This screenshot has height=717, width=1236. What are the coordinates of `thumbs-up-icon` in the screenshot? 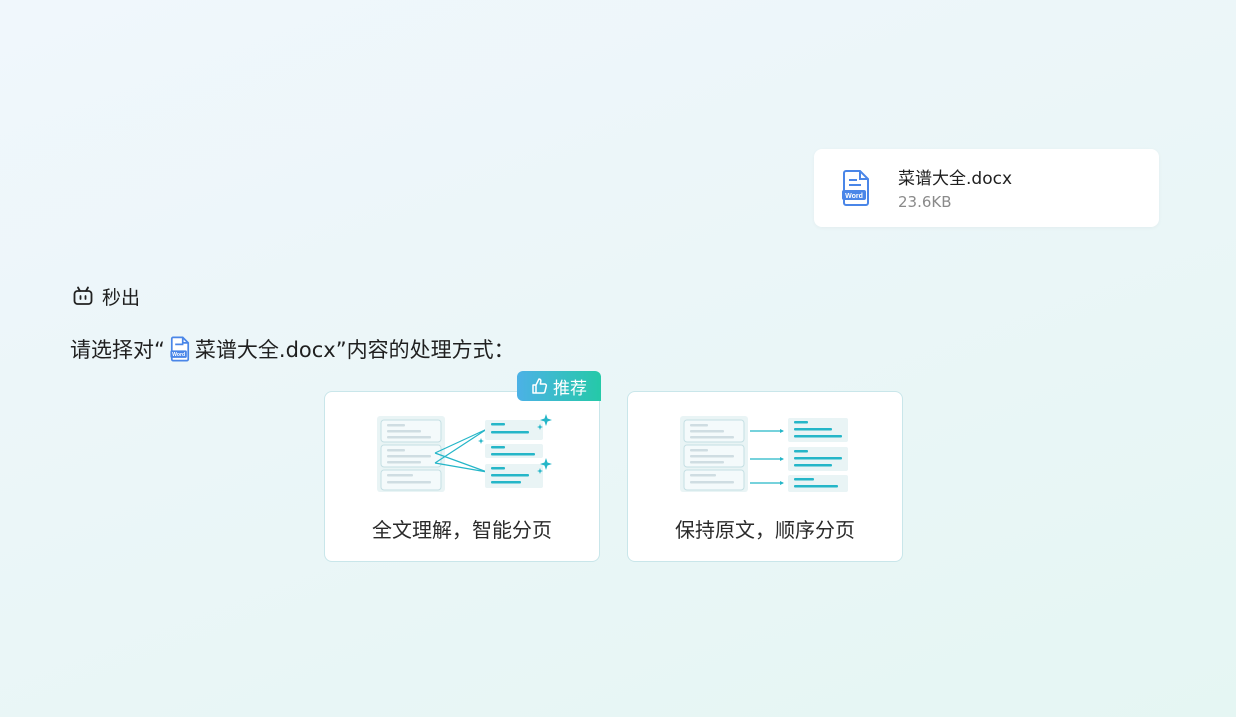 It's located at (540, 386).